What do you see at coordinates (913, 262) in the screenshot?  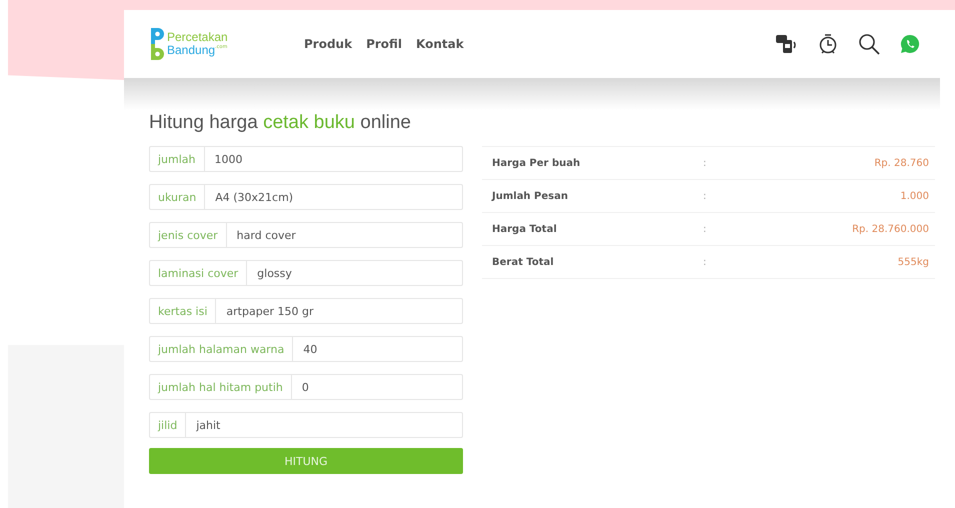 I see `result-value: 555kg` at bounding box center [913, 262].